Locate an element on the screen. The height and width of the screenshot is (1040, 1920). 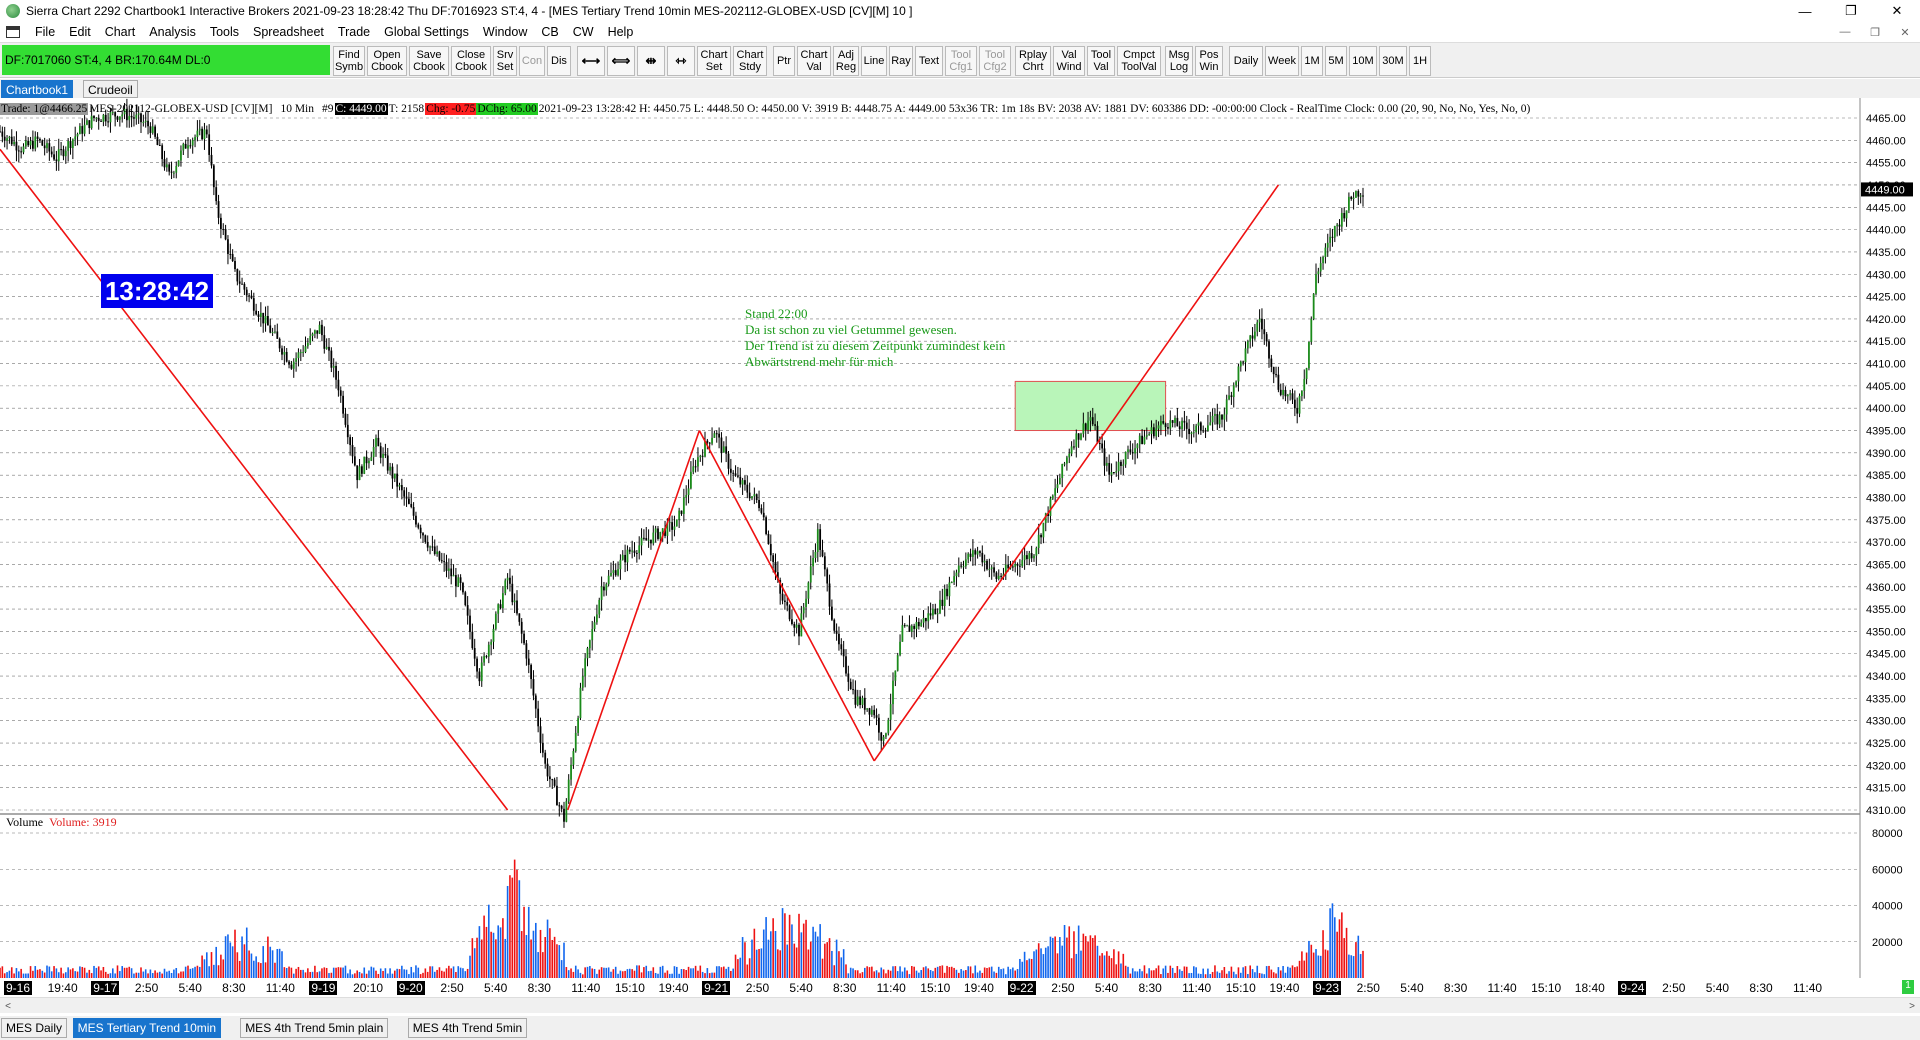
toolbar-button-4: Srv Set is located at coordinates (505, 61).